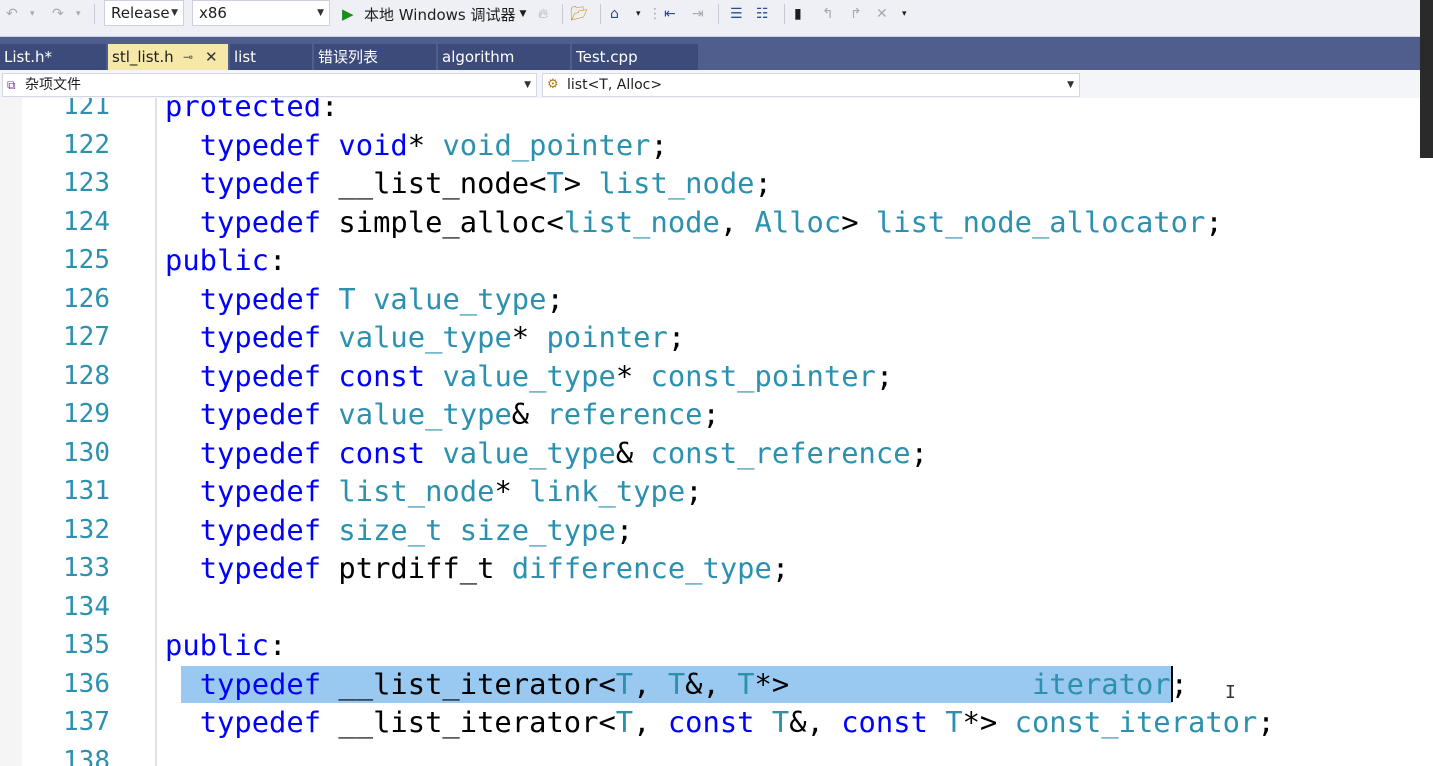 Image resolution: width=1433 pixels, height=766 pixels. I want to click on line-number: 126, so click(86, 298).